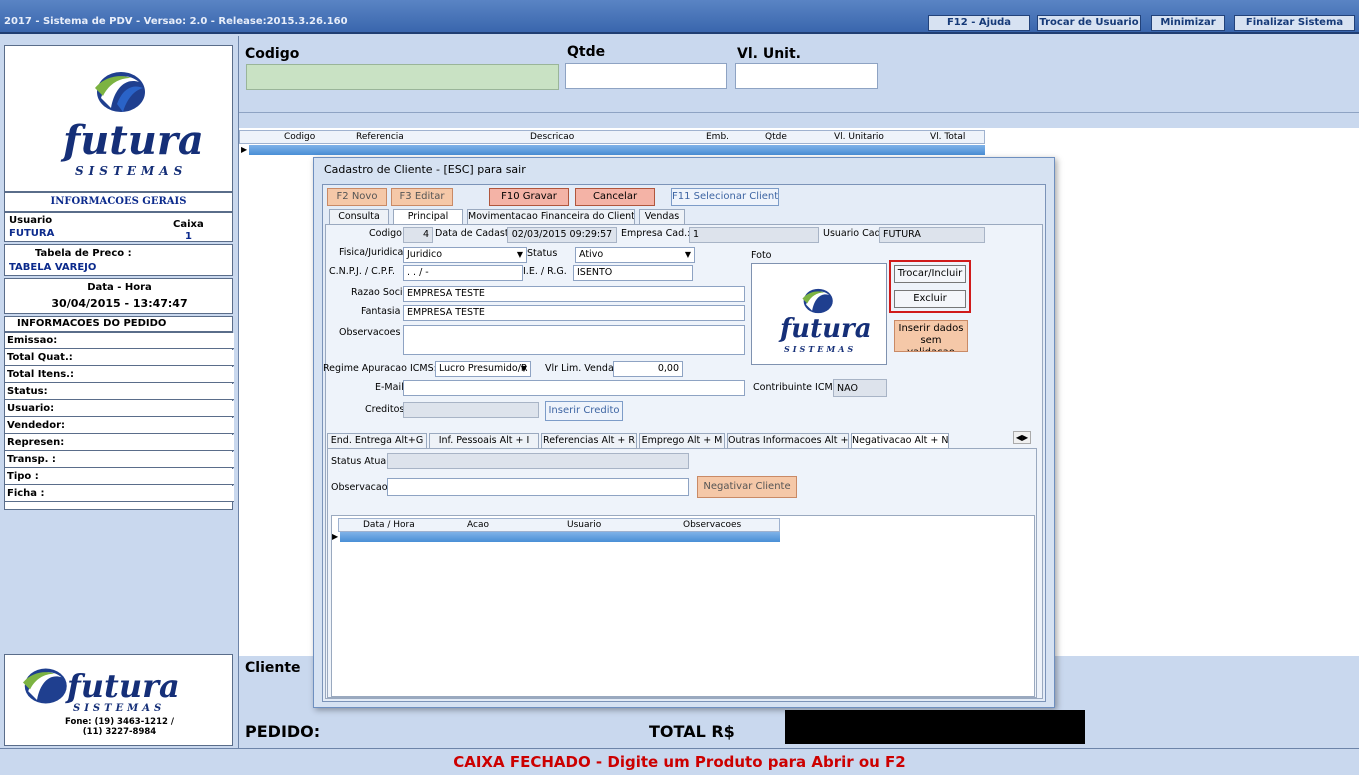 The image size is (1359, 775). I want to click on tab-principal: Principal, so click(428, 216).